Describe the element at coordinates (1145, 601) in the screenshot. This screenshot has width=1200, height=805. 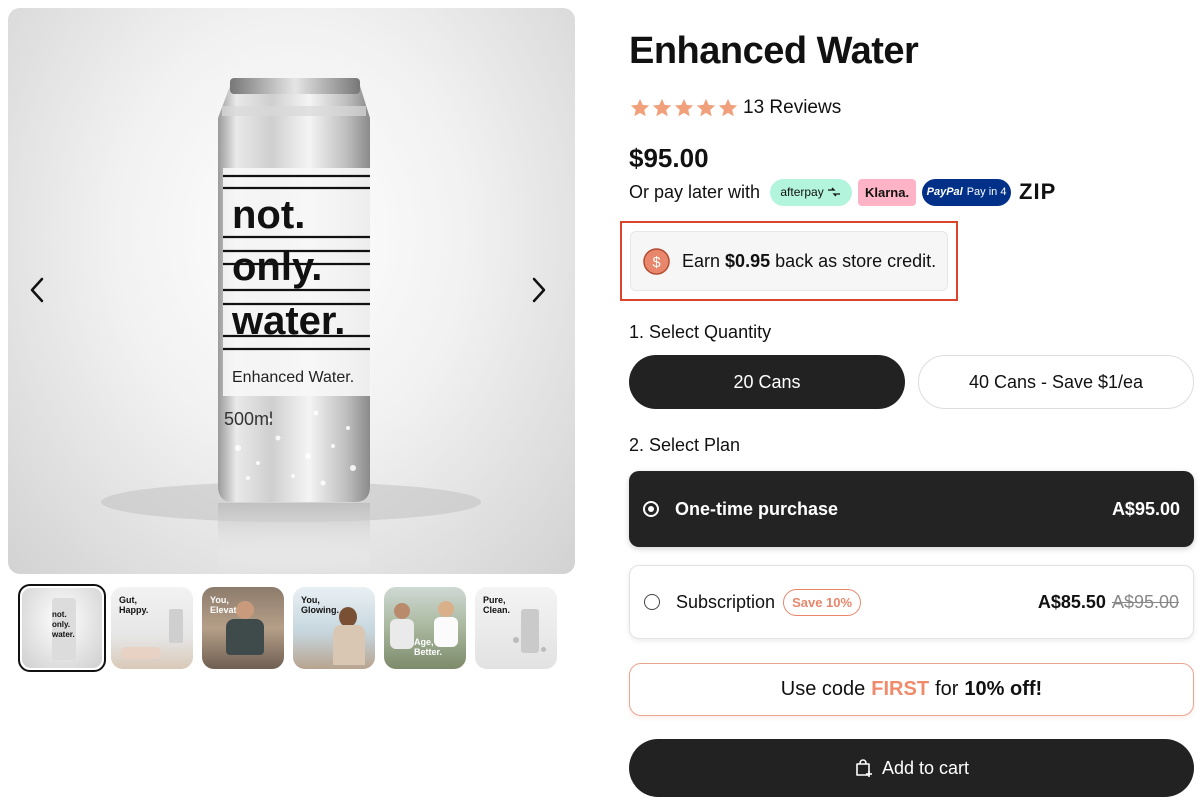
I see `plan-subscription-old-price: A$95.00` at that location.